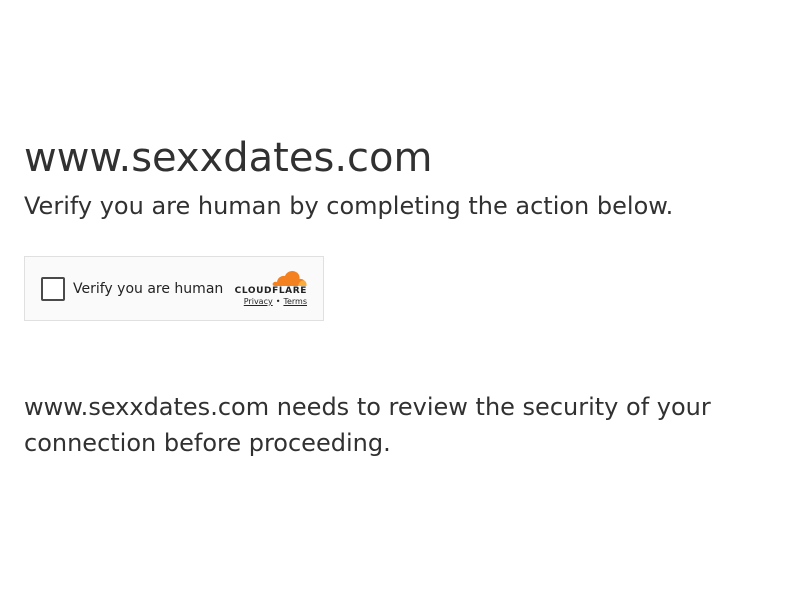 The width and height of the screenshot is (800, 600). I want to click on verify-checkbox, so click(53, 289).